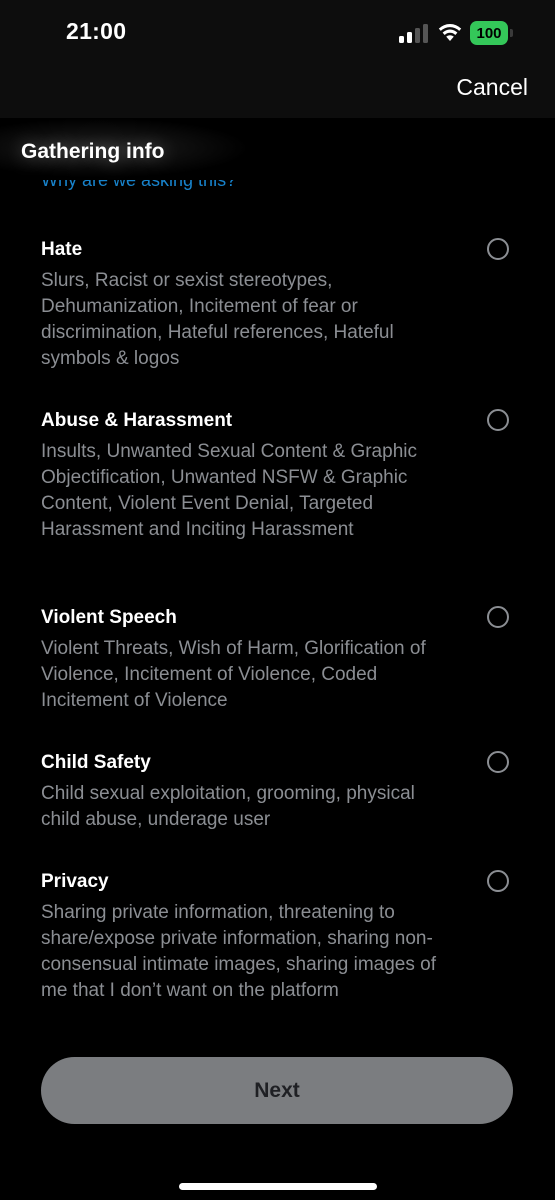 Image resolution: width=555 pixels, height=1200 pixels. What do you see at coordinates (277, 1090) in the screenshot?
I see `next-button: Next` at bounding box center [277, 1090].